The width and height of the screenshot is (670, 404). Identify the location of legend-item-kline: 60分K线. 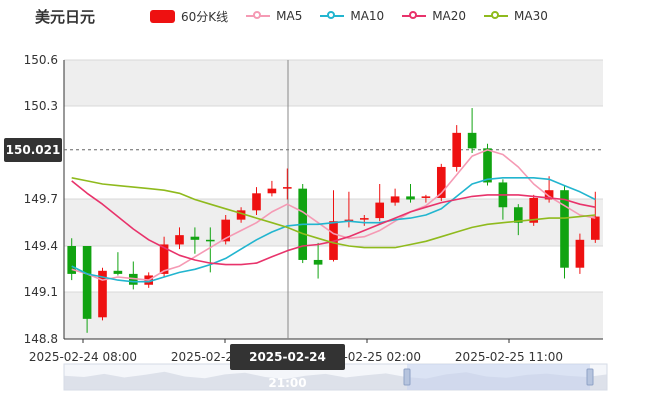
(189, 16).